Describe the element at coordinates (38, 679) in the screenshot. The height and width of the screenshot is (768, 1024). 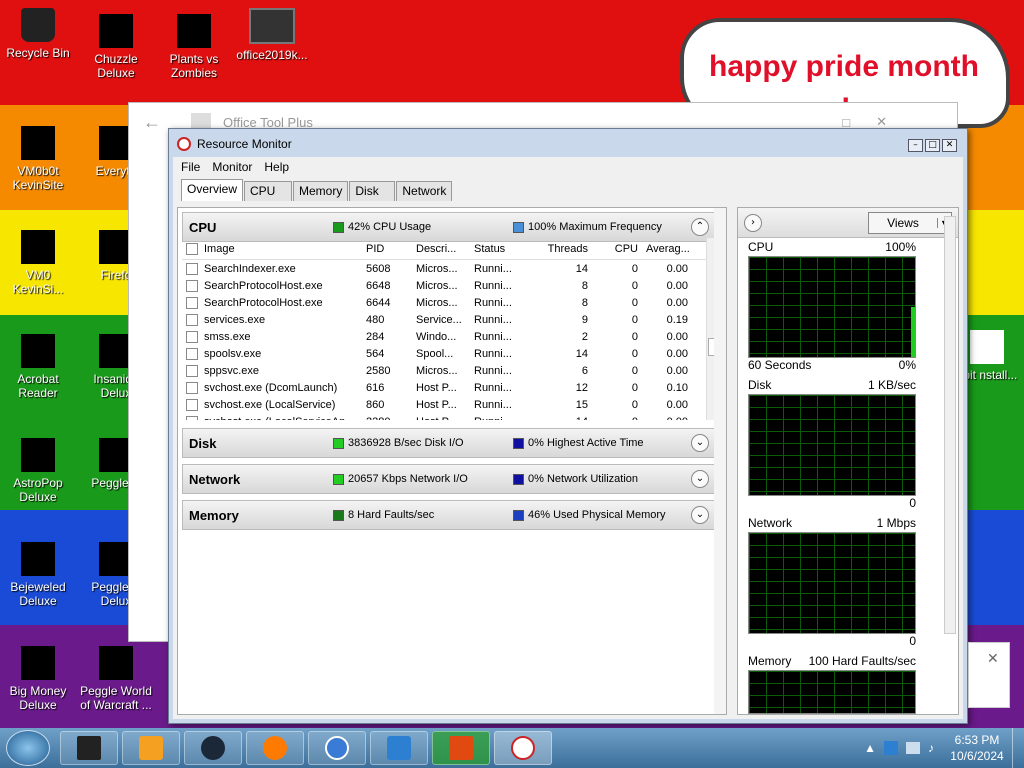
I see `desktop-icon-big-money: Big Money Deluxe` at that location.